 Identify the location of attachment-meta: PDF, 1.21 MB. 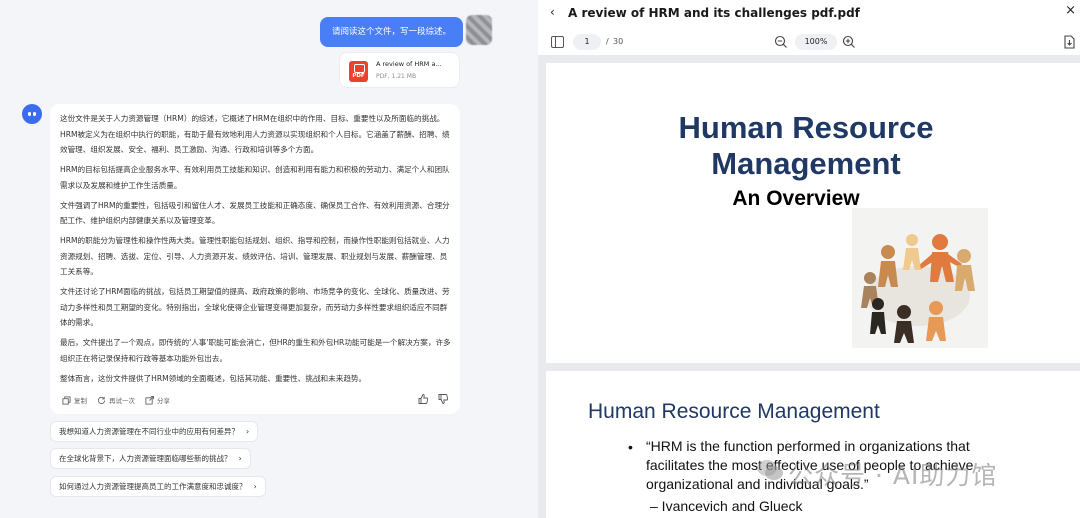
(396, 76).